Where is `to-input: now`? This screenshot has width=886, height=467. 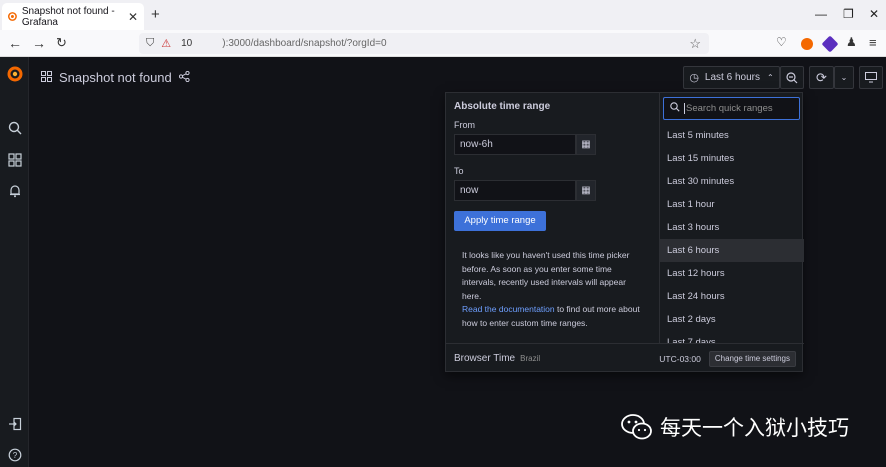
to-input: now is located at coordinates (515, 190).